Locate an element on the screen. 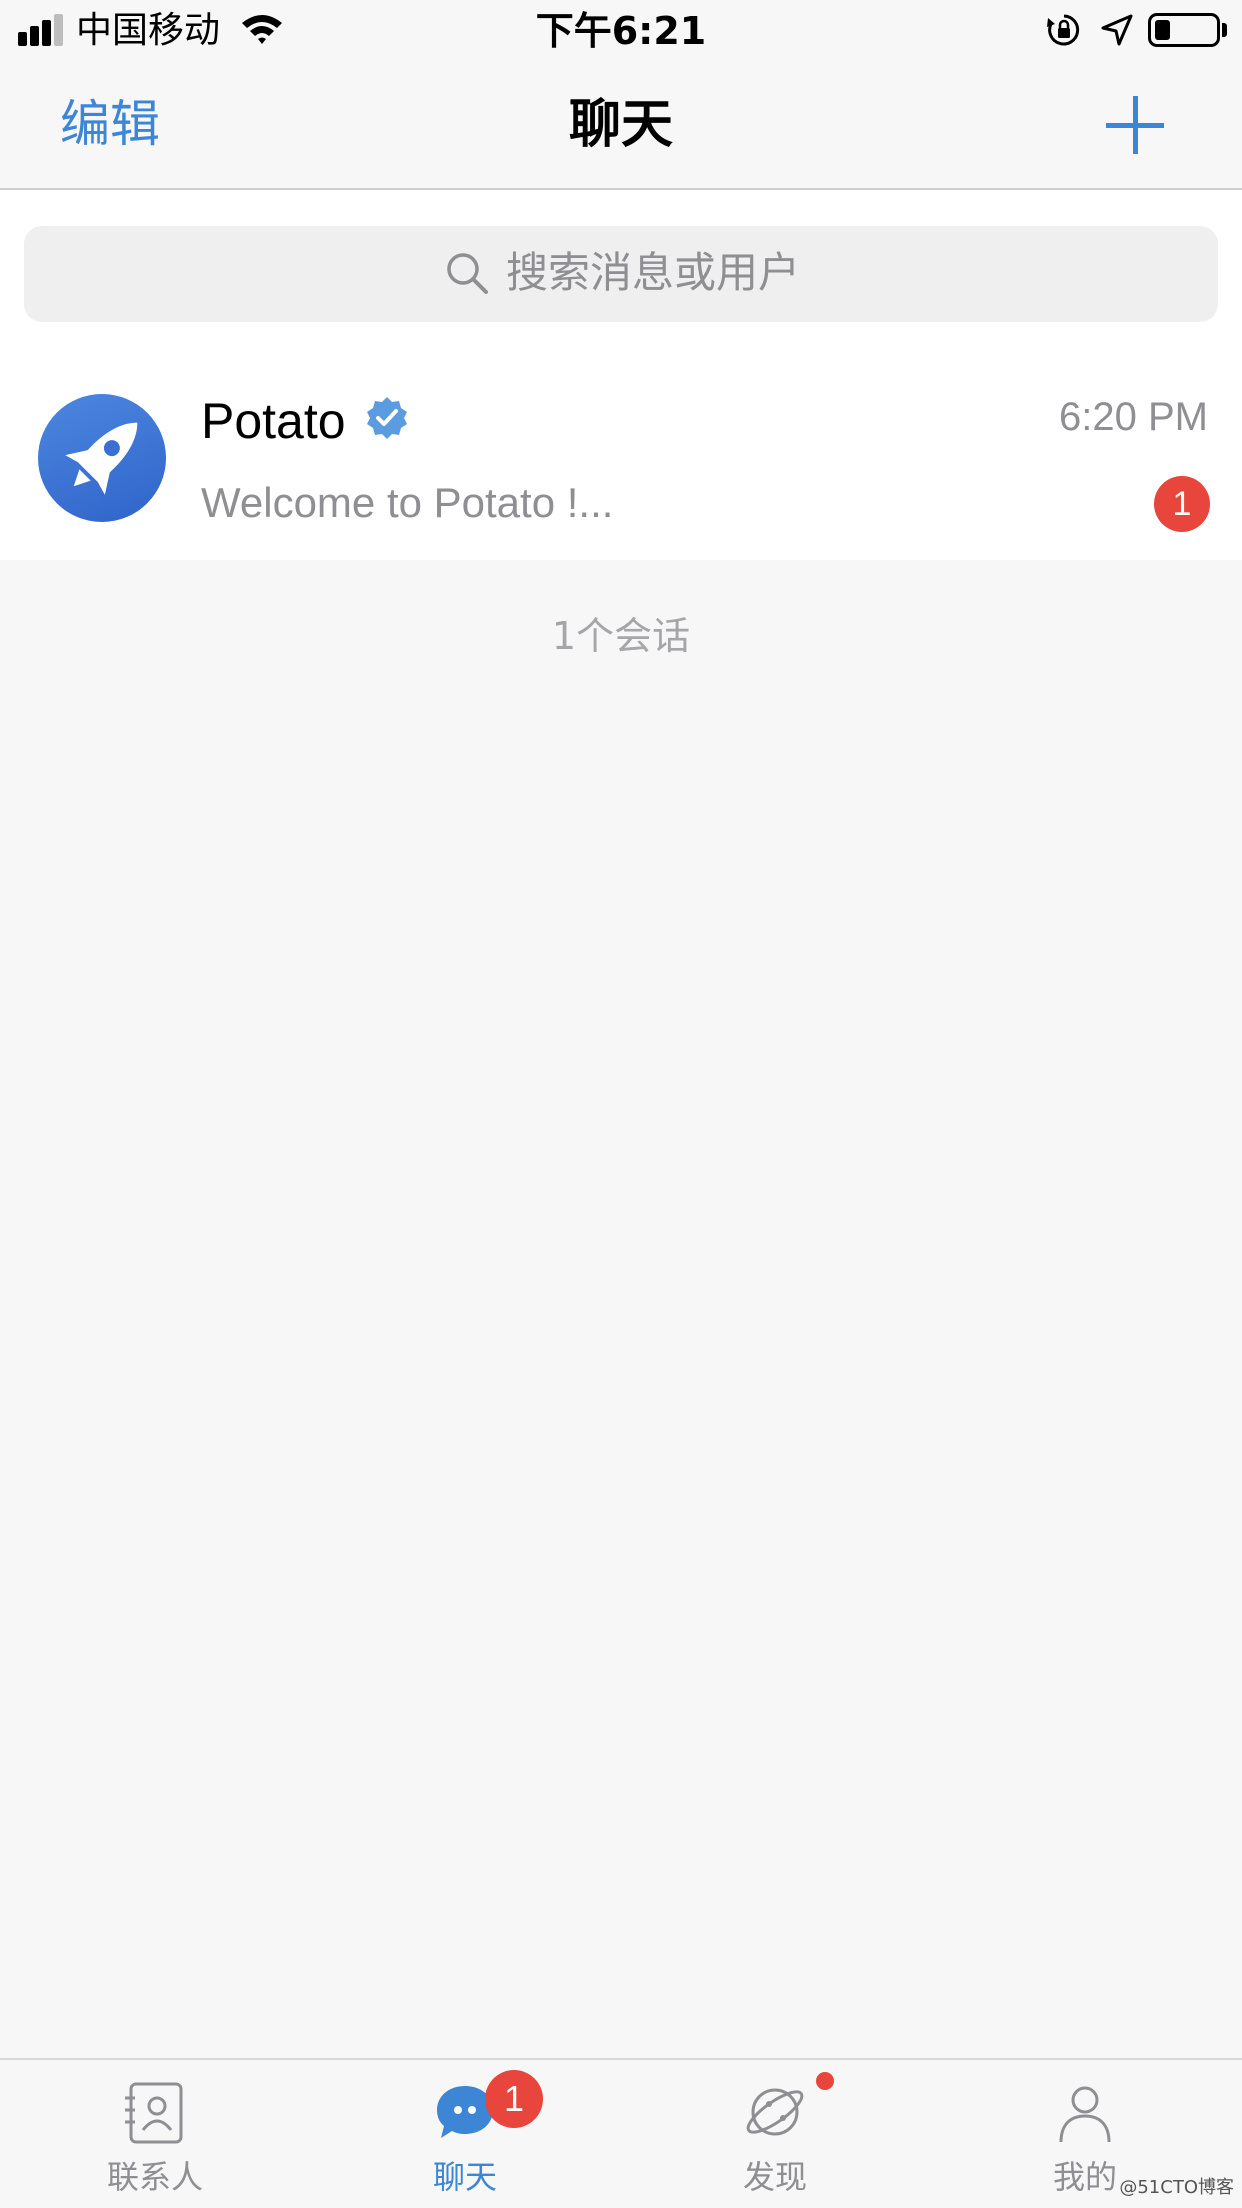 This screenshot has height=2208, width=1242. chat-list-item: Potato 6:20 PM Welcome to Potato !... 1 is located at coordinates (621, 456).